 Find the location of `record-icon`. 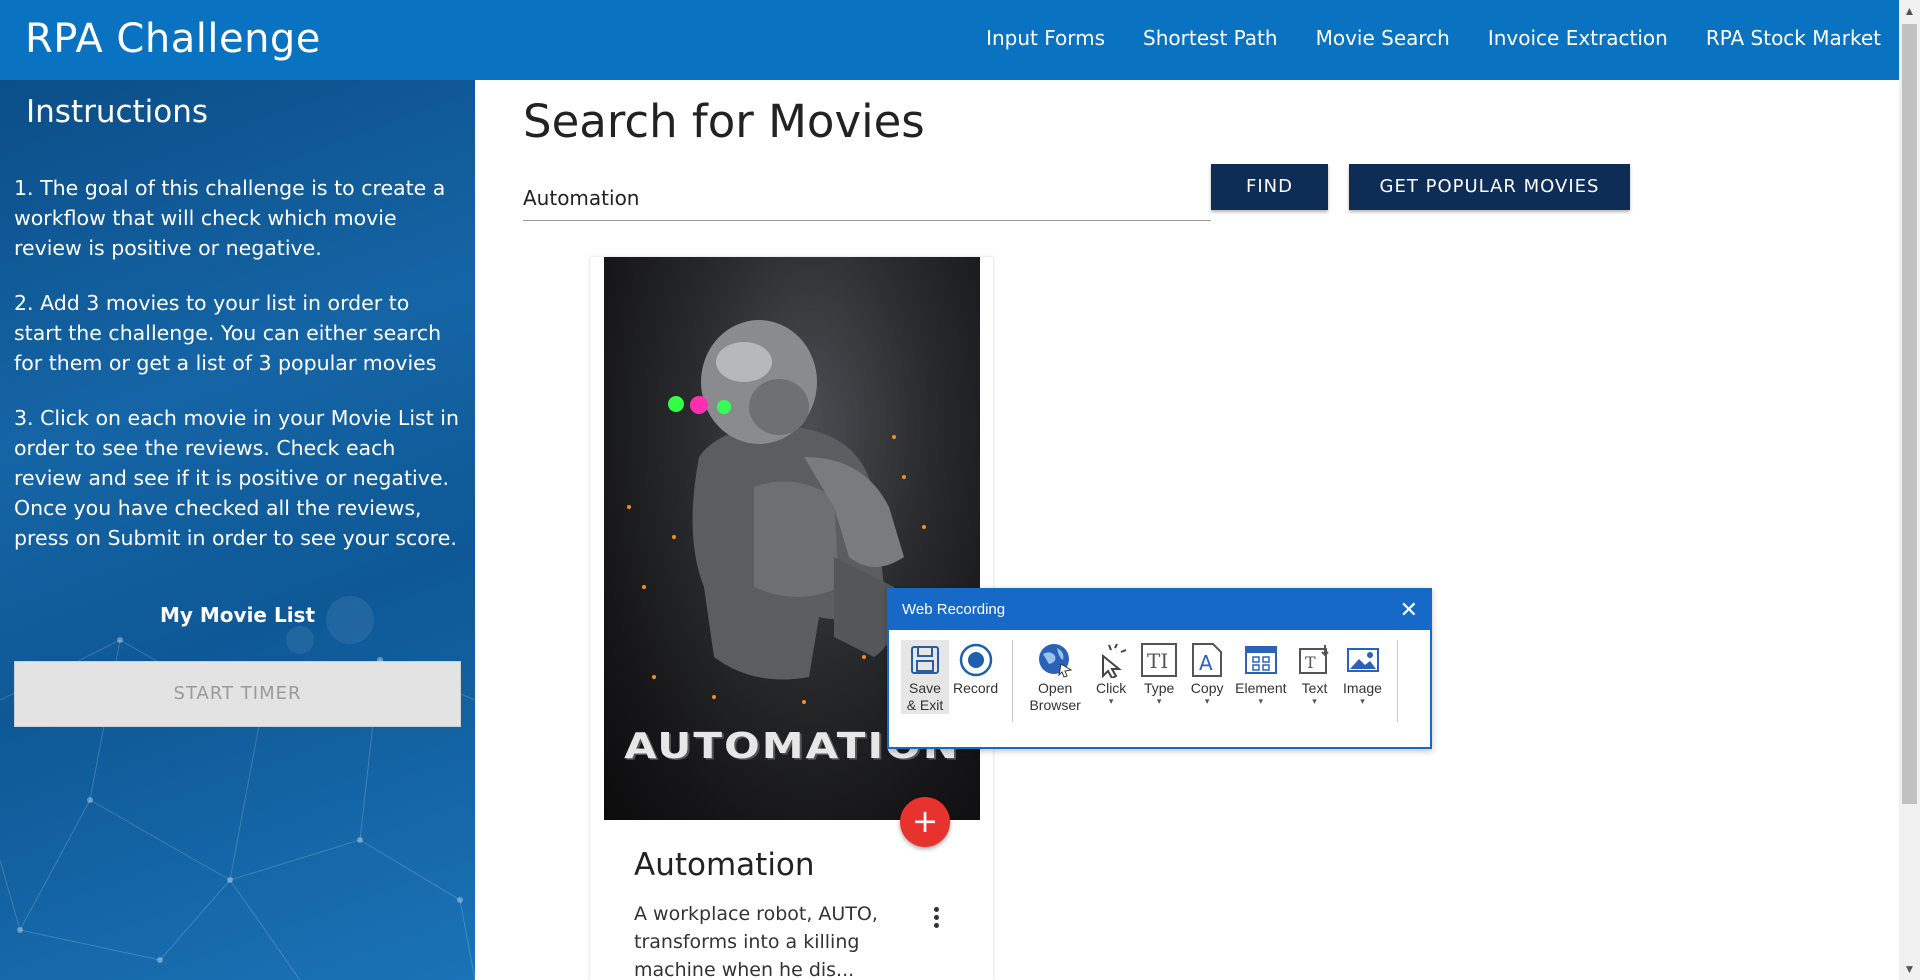

record-icon is located at coordinates (976, 660).